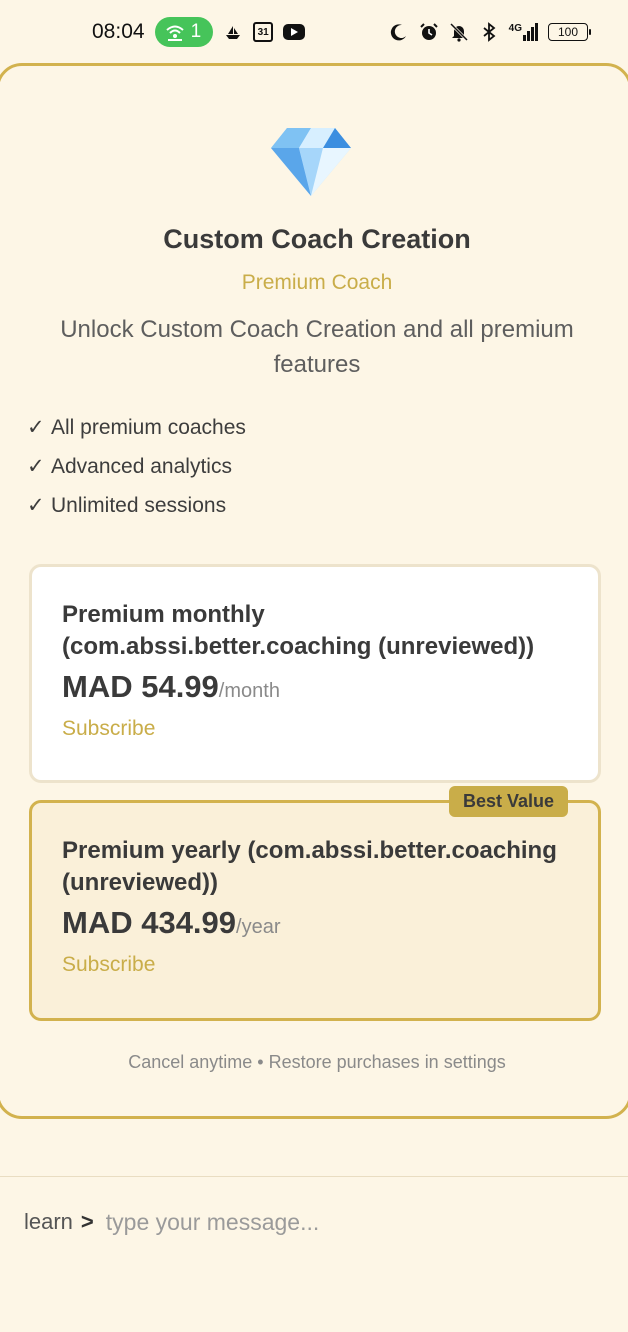 The height and width of the screenshot is (1332, 628). Describe the element at coordinates (314, 32) in the screenshot. I see `status-bar: 08:04 1 31 4G 100` at that location.